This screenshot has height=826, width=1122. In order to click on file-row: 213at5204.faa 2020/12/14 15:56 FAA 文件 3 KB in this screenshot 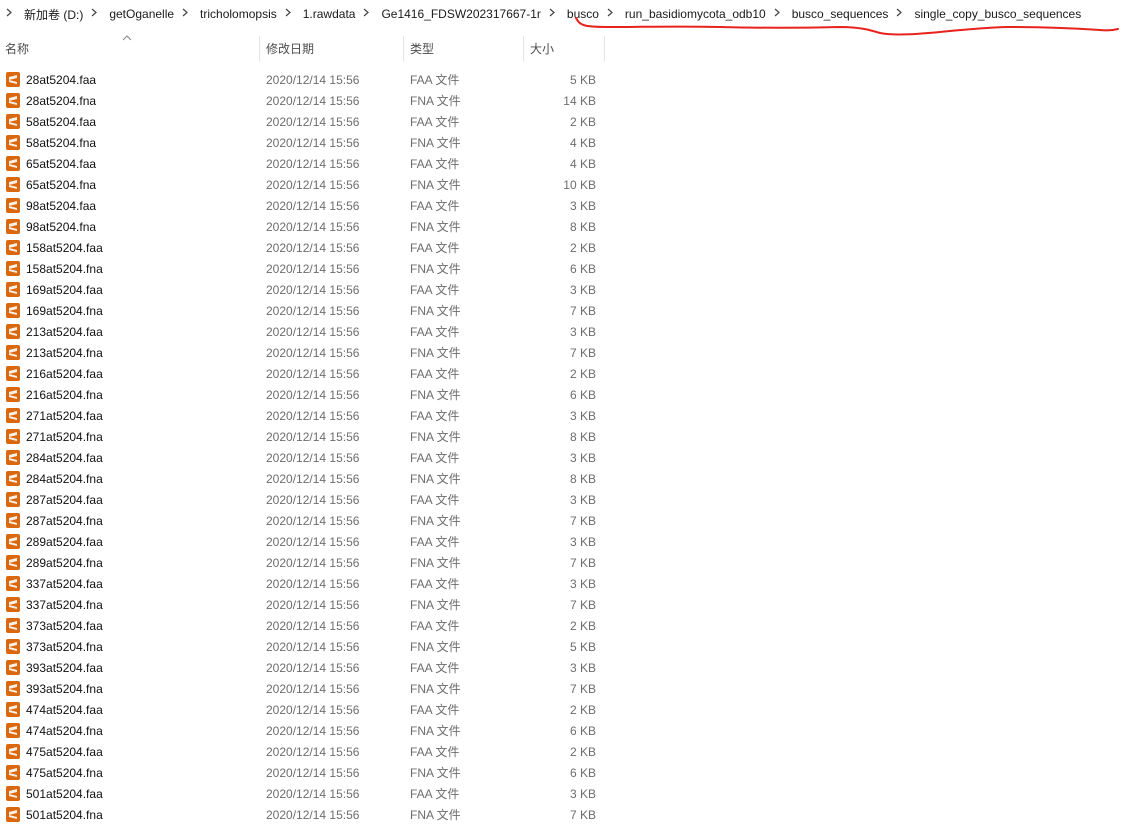, I will do `click(302, 331)`.